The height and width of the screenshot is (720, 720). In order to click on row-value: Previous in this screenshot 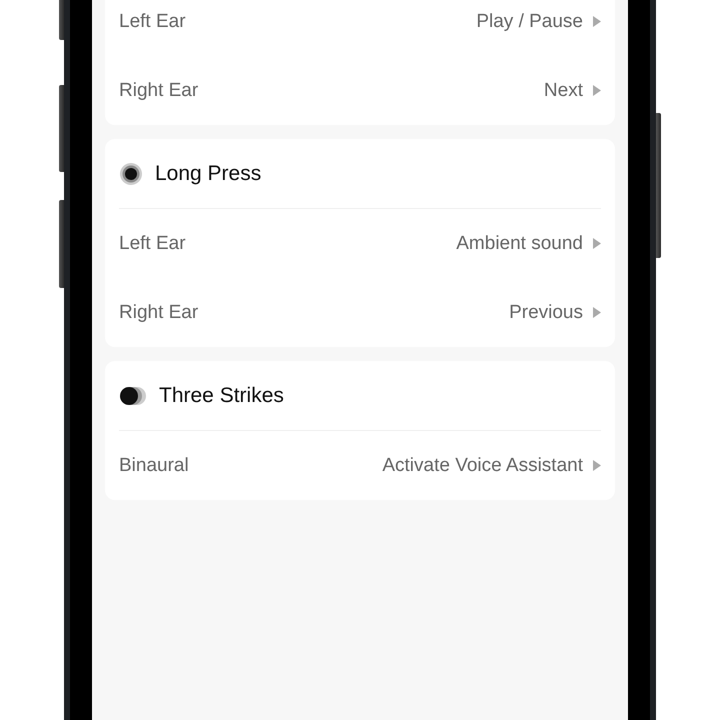, I will do `click(546, 313)`.